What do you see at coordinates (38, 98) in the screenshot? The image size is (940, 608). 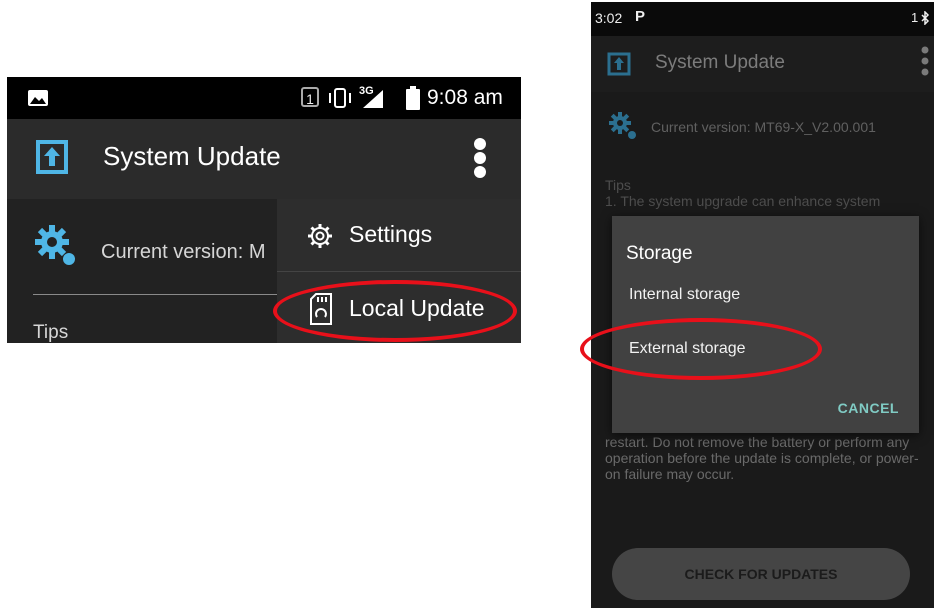 I see `image-notification-icon` at bounding box center [38, 98].